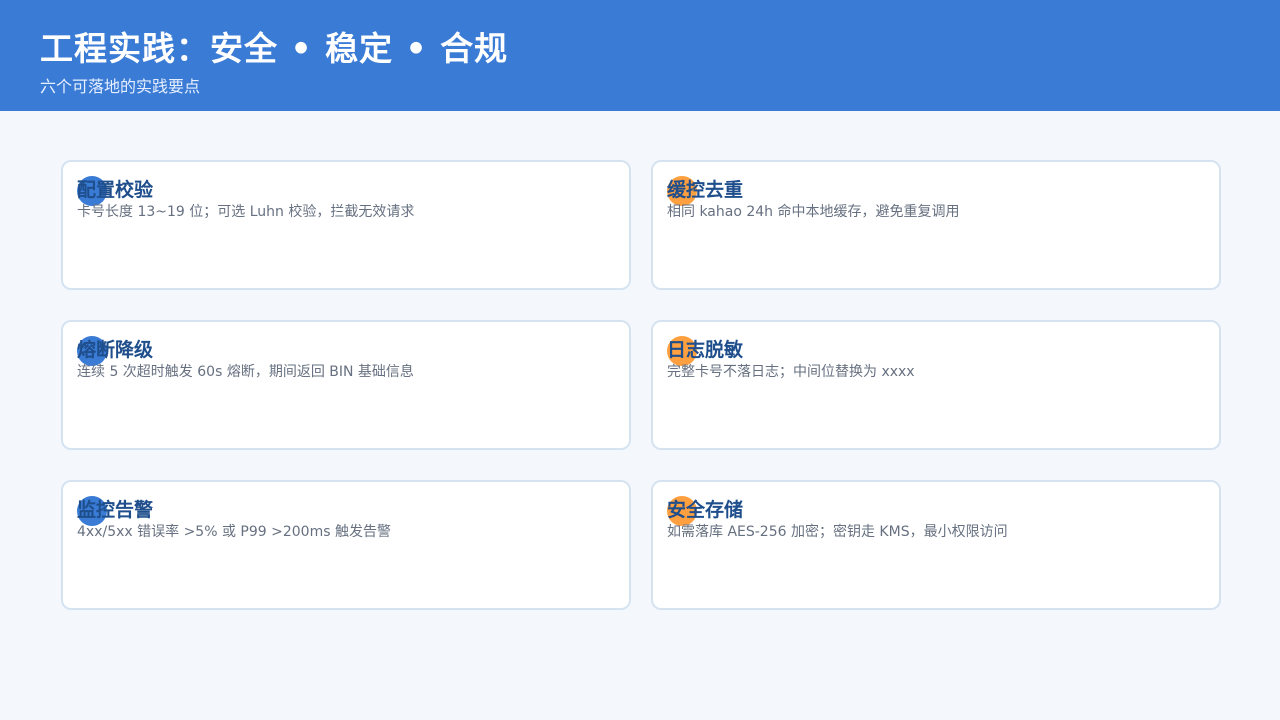  I want to click on page-title: 工程实践：安全 • 稳定 • 合规, so click(274, 48).